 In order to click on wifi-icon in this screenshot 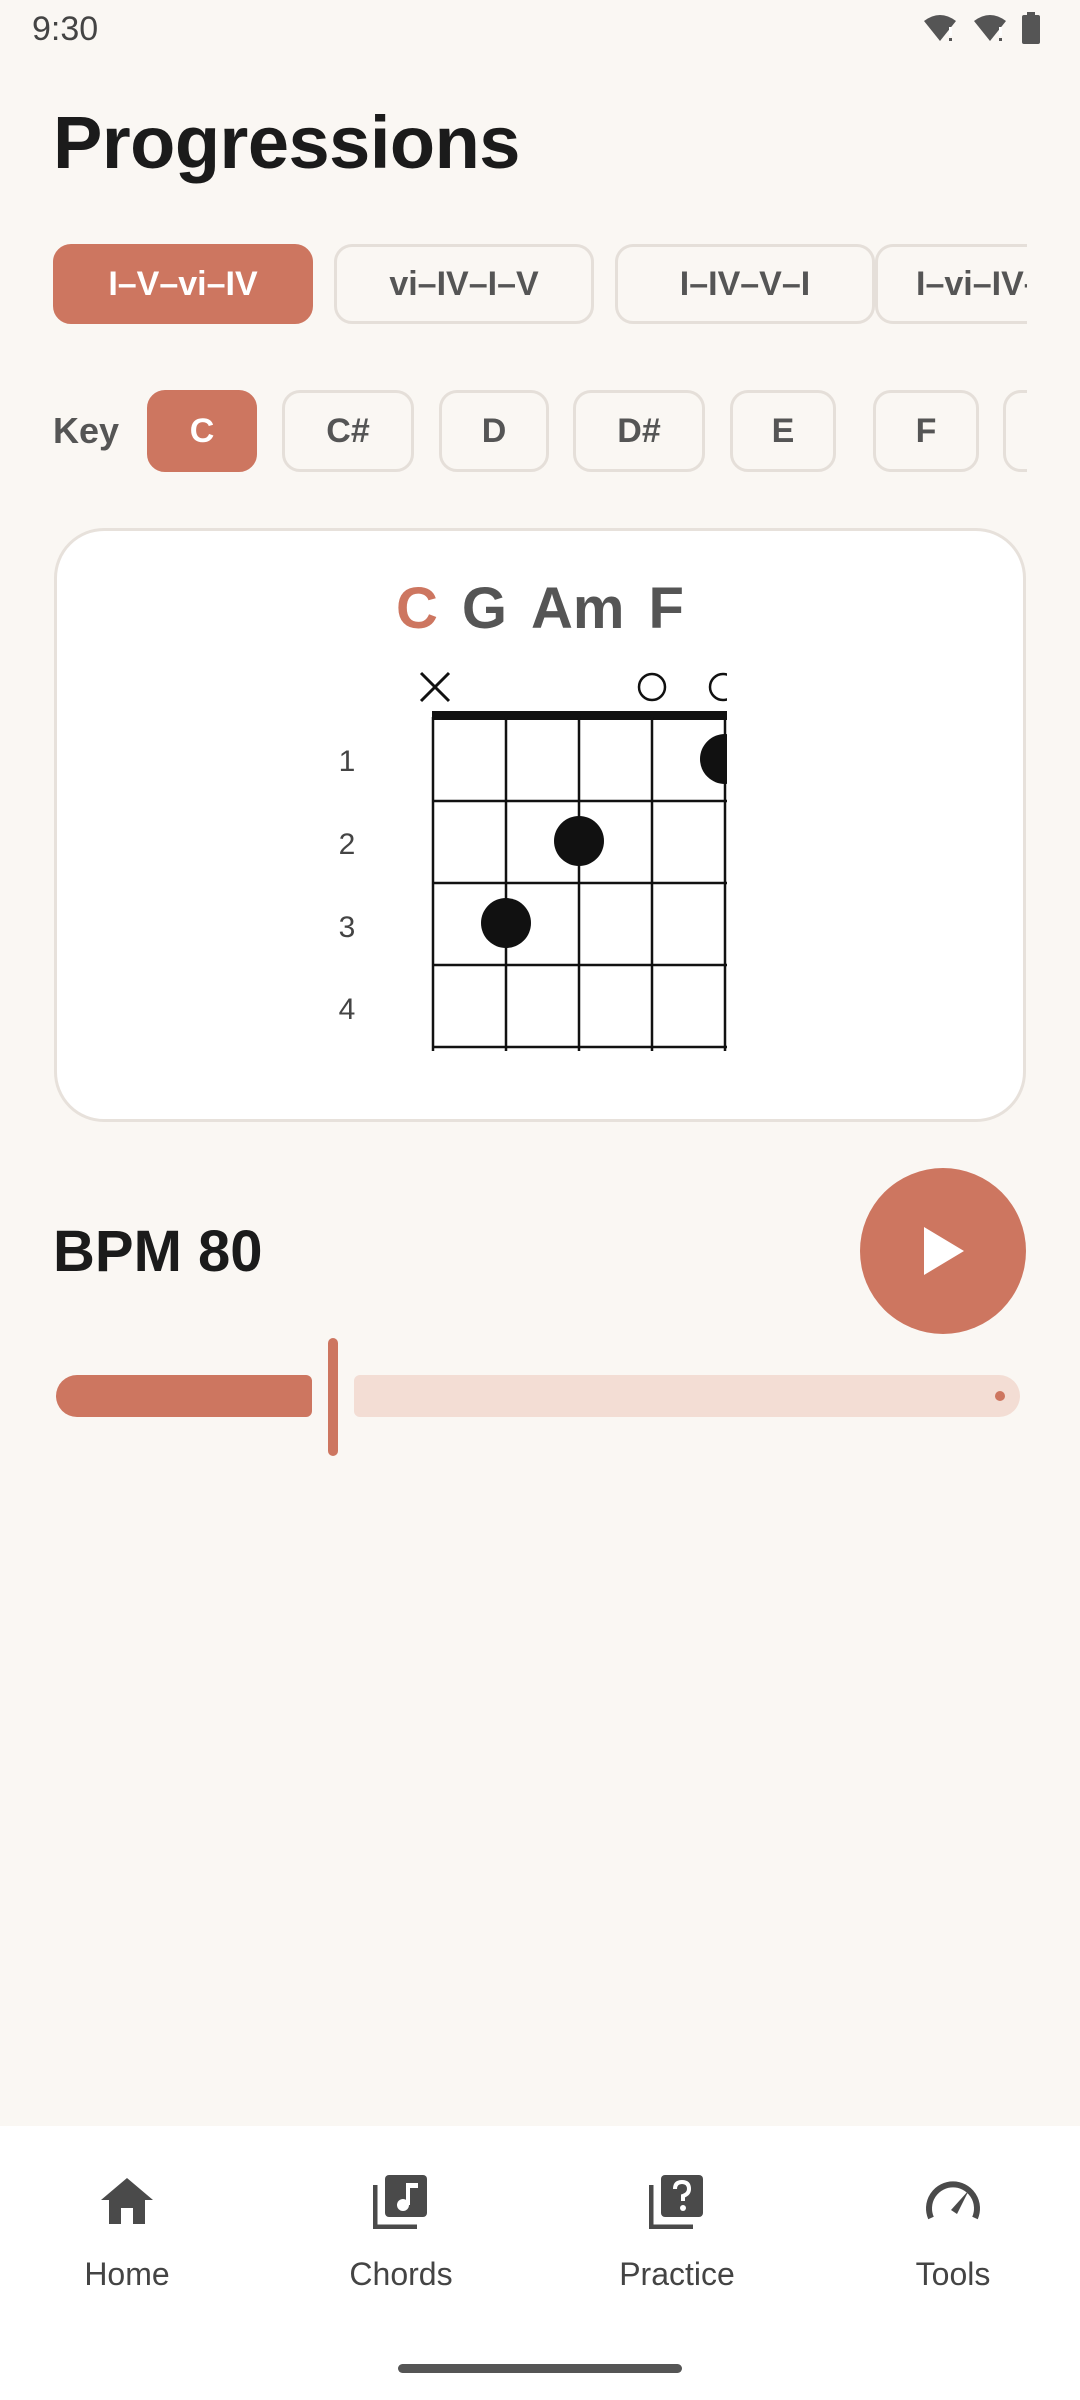, I will do `click(940, 28)`.